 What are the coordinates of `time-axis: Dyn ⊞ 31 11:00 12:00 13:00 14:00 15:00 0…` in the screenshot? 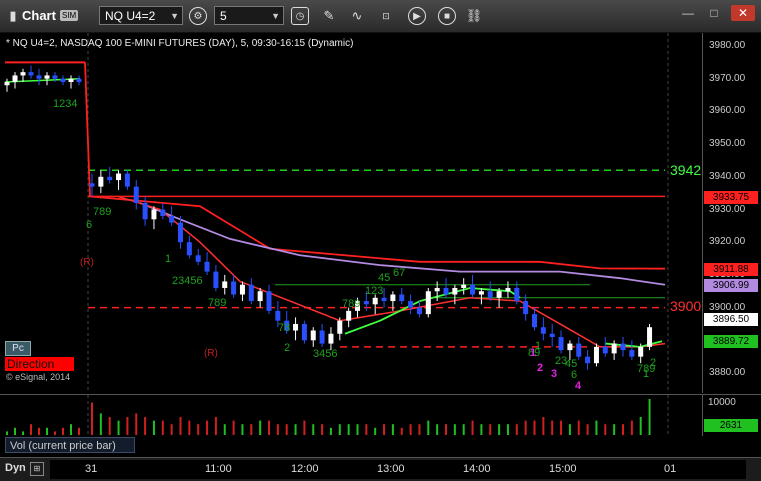 It's located at (380, 469).